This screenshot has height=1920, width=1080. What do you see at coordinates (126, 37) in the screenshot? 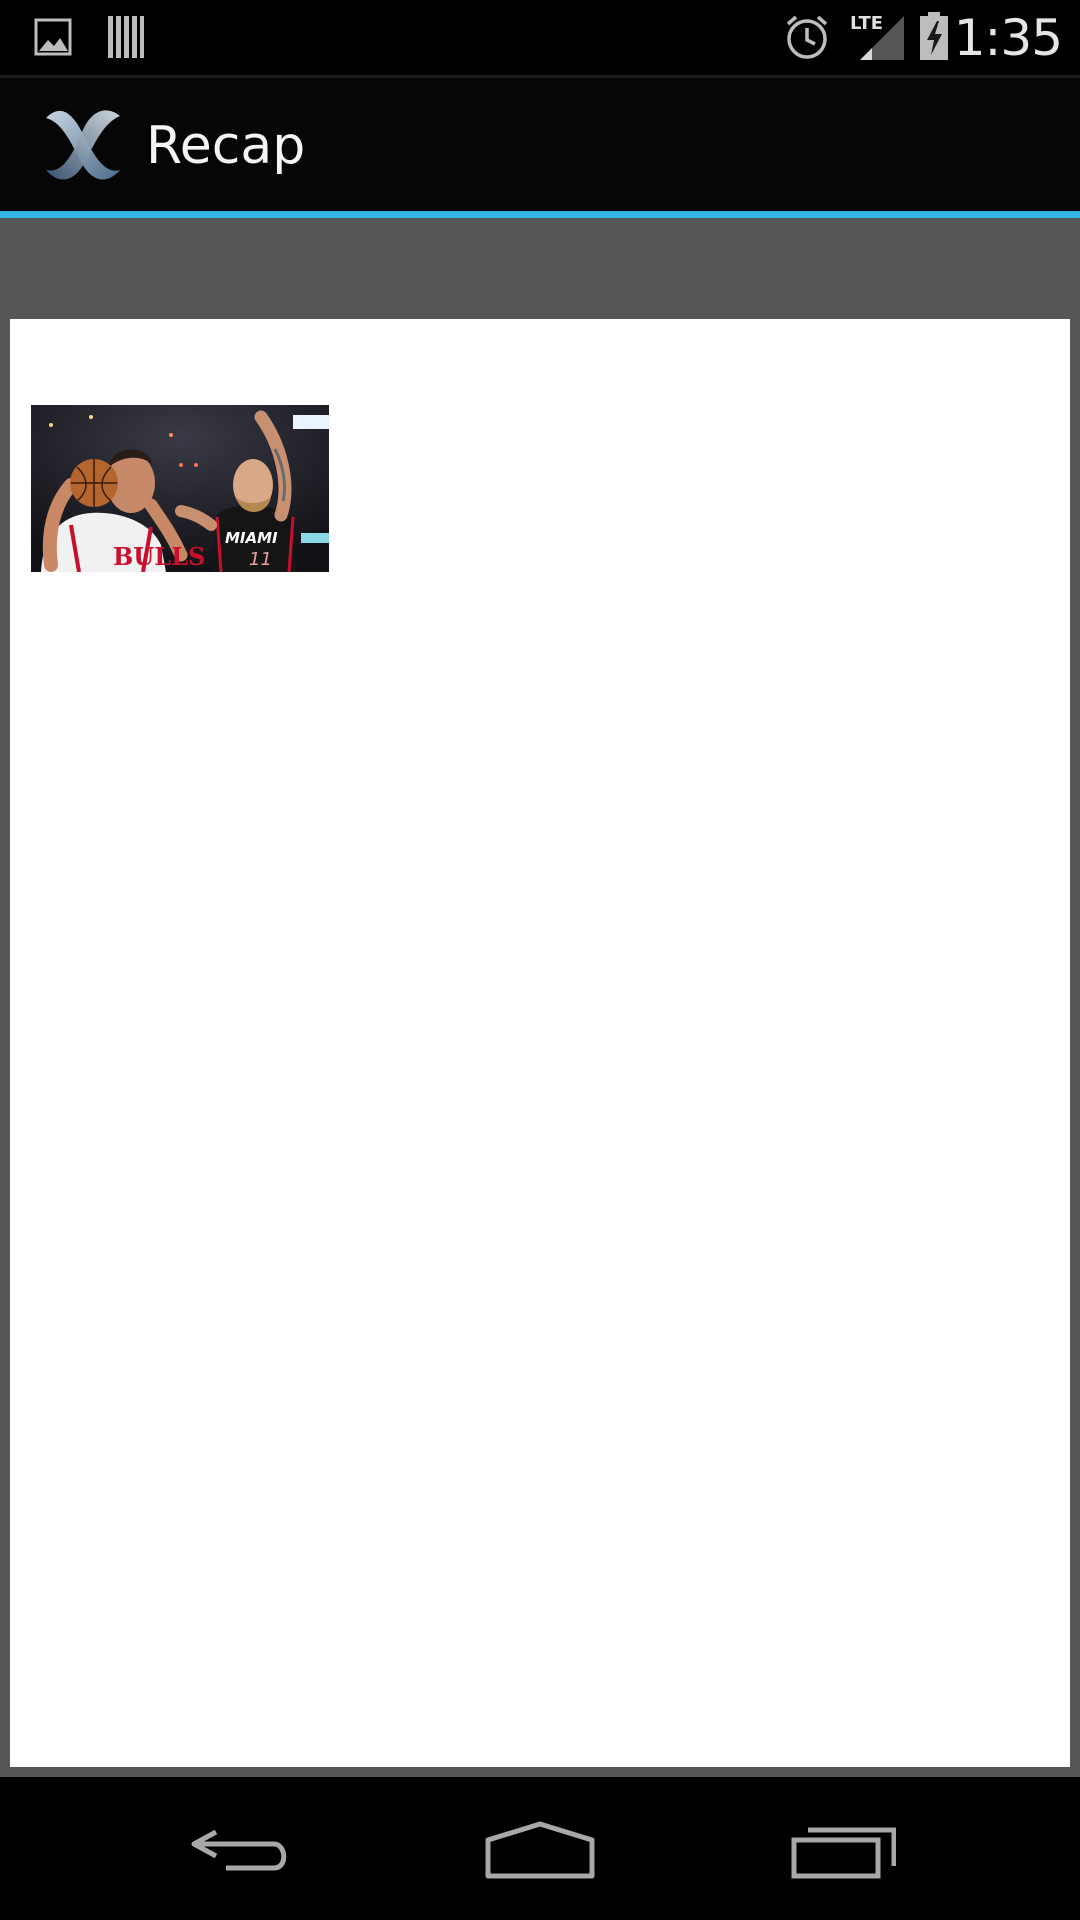
I see `barcode-notification-icon` at bounding box center [126, 37].